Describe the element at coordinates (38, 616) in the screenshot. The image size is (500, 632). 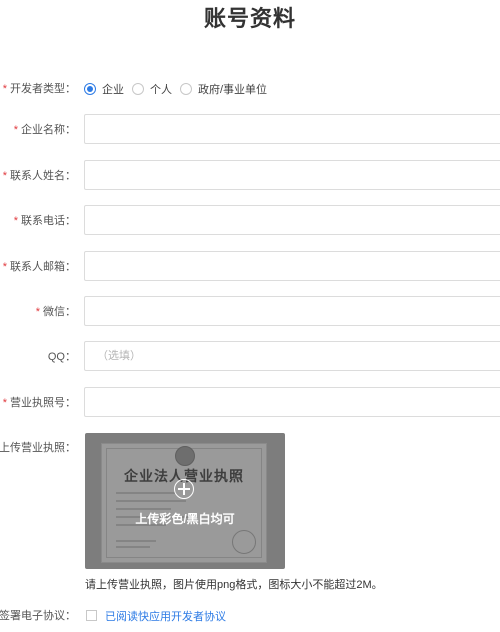
I see `agreement-label: 签署电子协议：` at that location.